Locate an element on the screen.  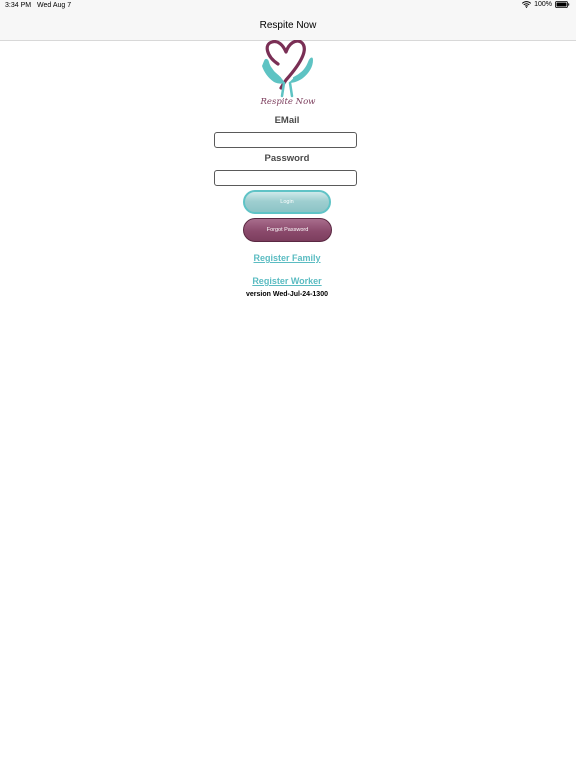
nav-title: Respite Now is located at coordinates (288, 25).